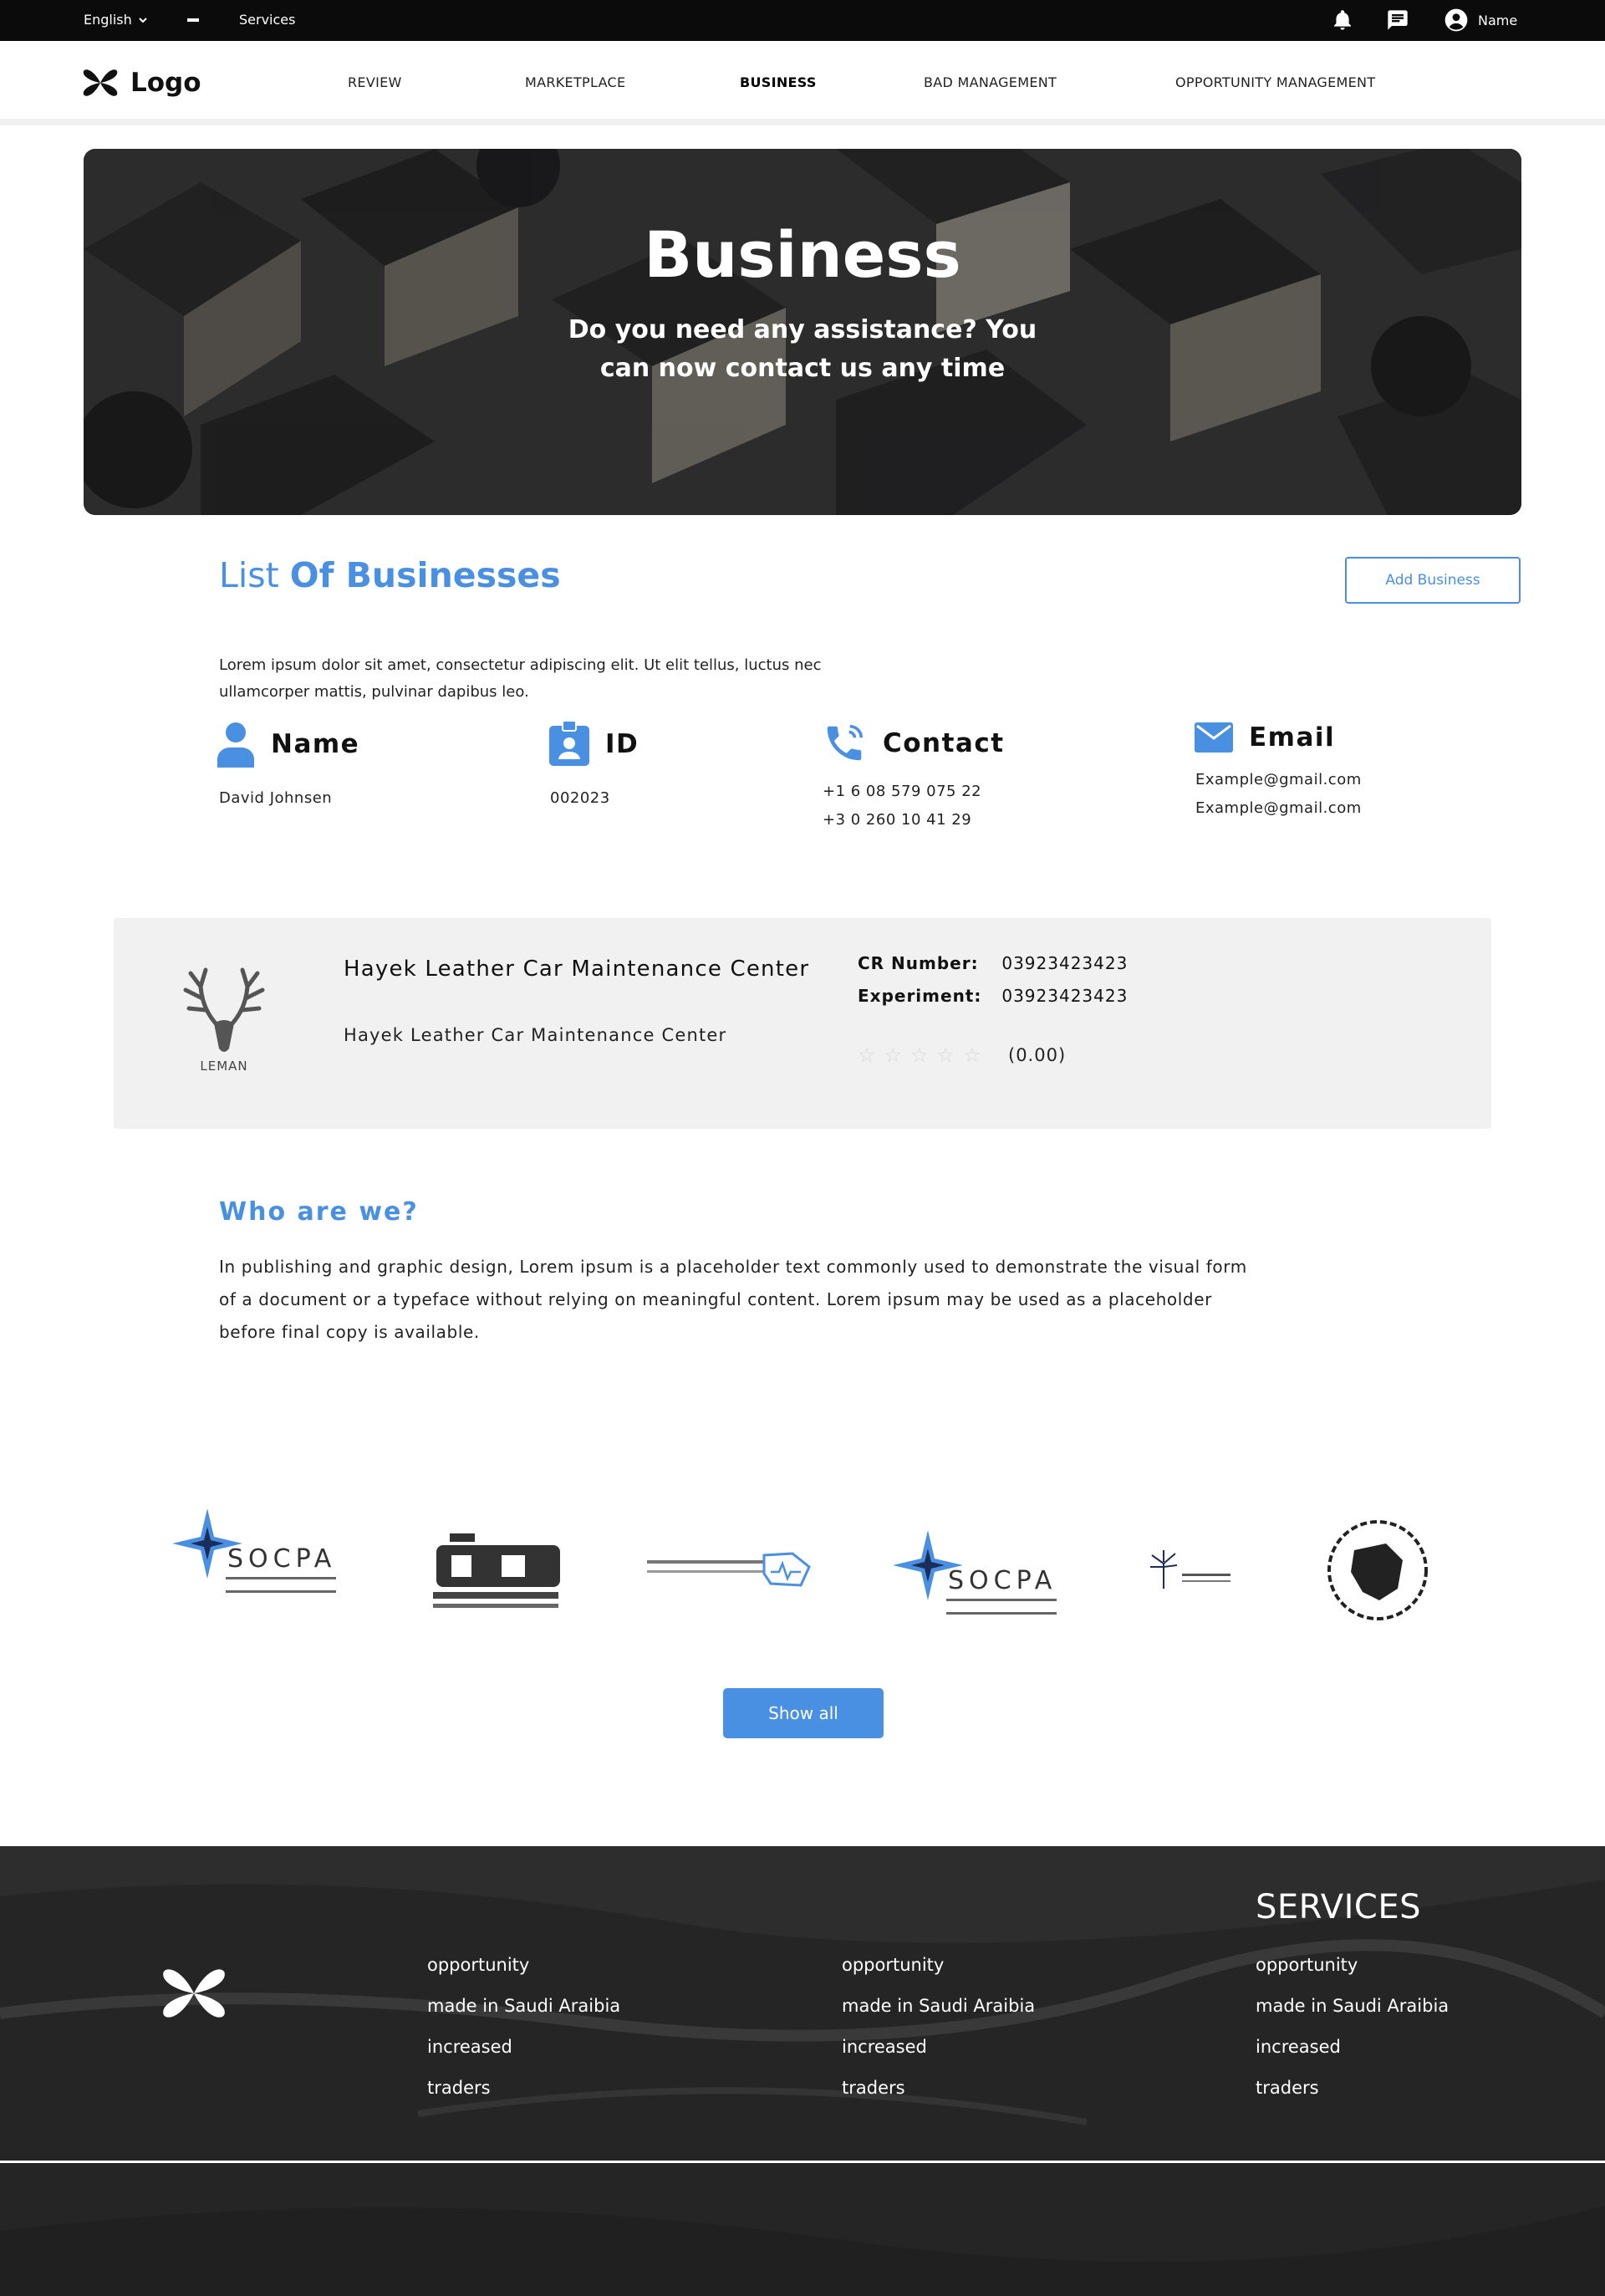 This screenshot has width=1605, height=2296. What do you see at coordinates (944, 743) in the screenshot?
I see `info-contact-label: Contact` at bounding box center [944, 743].